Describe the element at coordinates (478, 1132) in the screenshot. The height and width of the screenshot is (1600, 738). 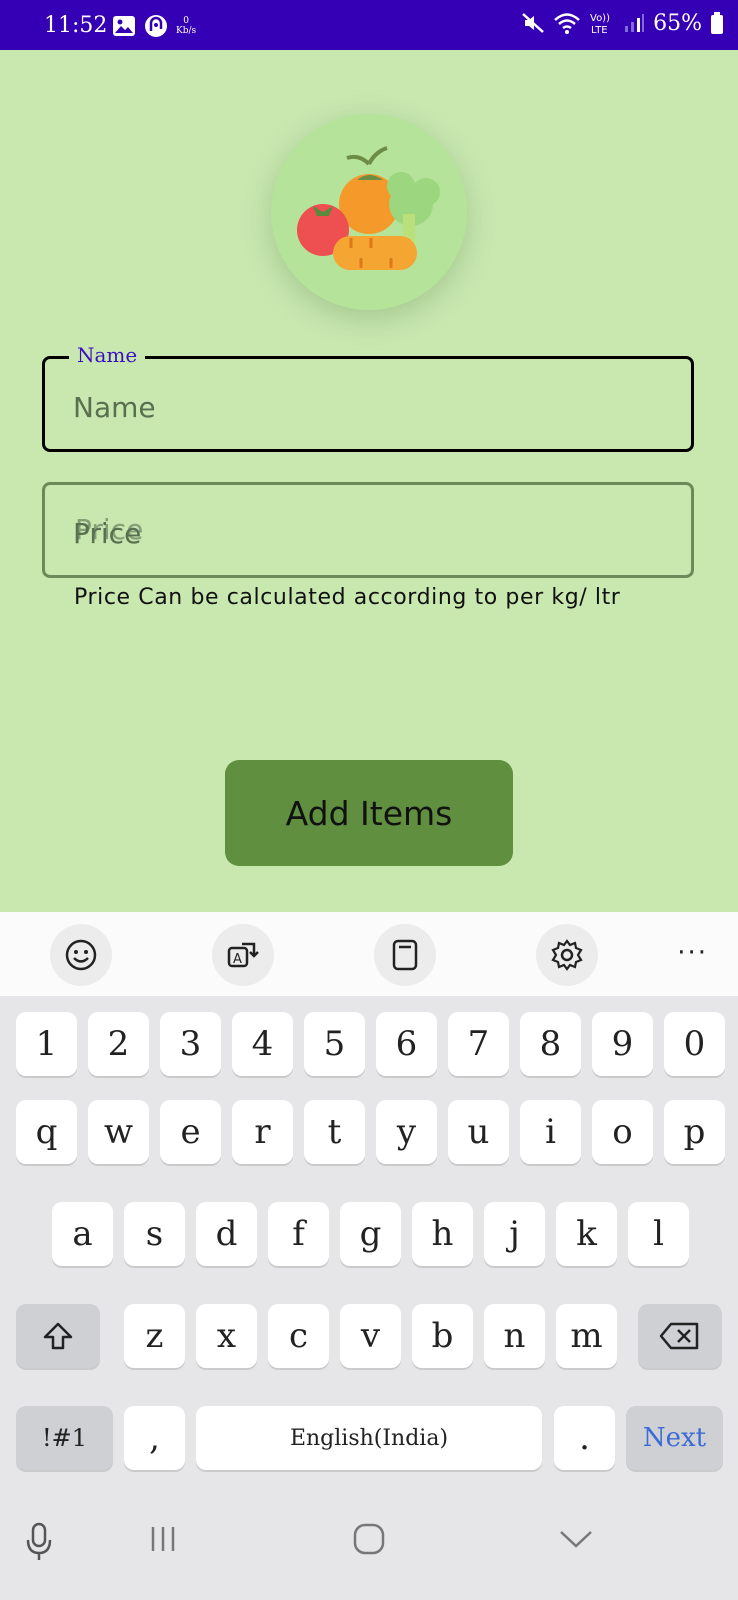
I see `key-u: u` at that location.